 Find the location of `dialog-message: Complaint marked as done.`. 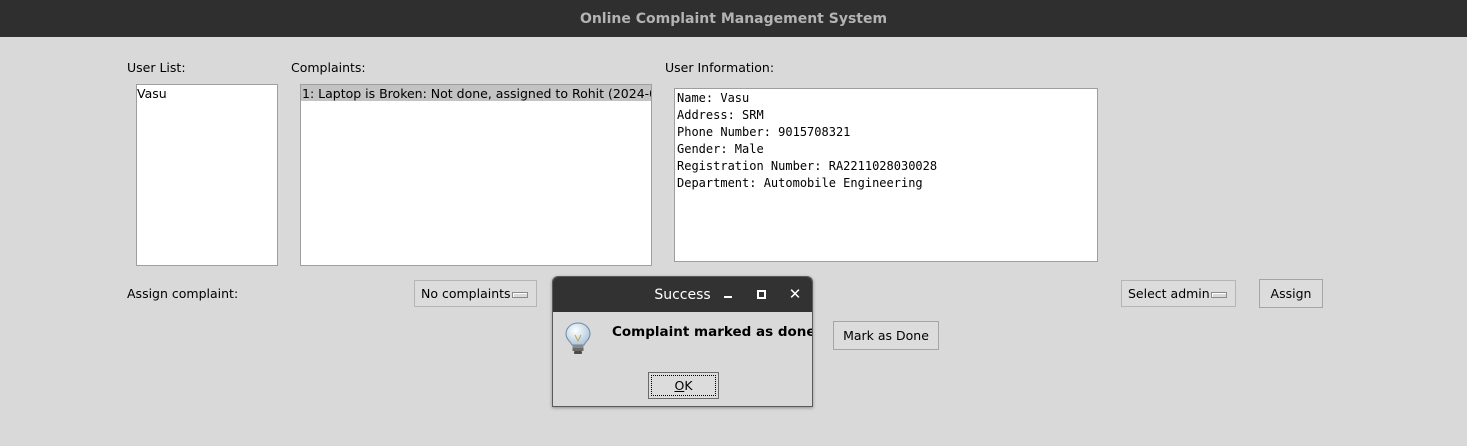

dialog-message: Complaint marked as done. is located at coordinates (712, 332).